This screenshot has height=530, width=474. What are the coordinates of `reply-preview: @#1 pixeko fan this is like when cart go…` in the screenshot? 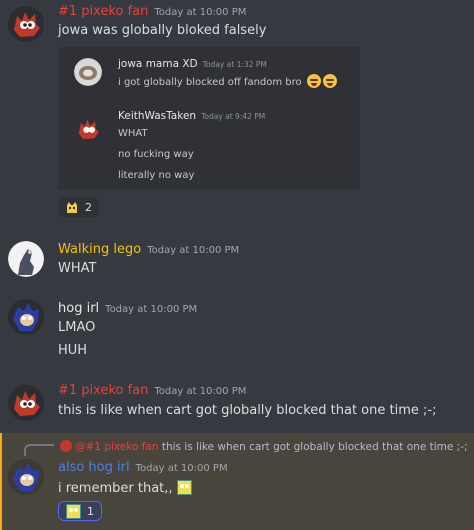 It's located at (264, 446).